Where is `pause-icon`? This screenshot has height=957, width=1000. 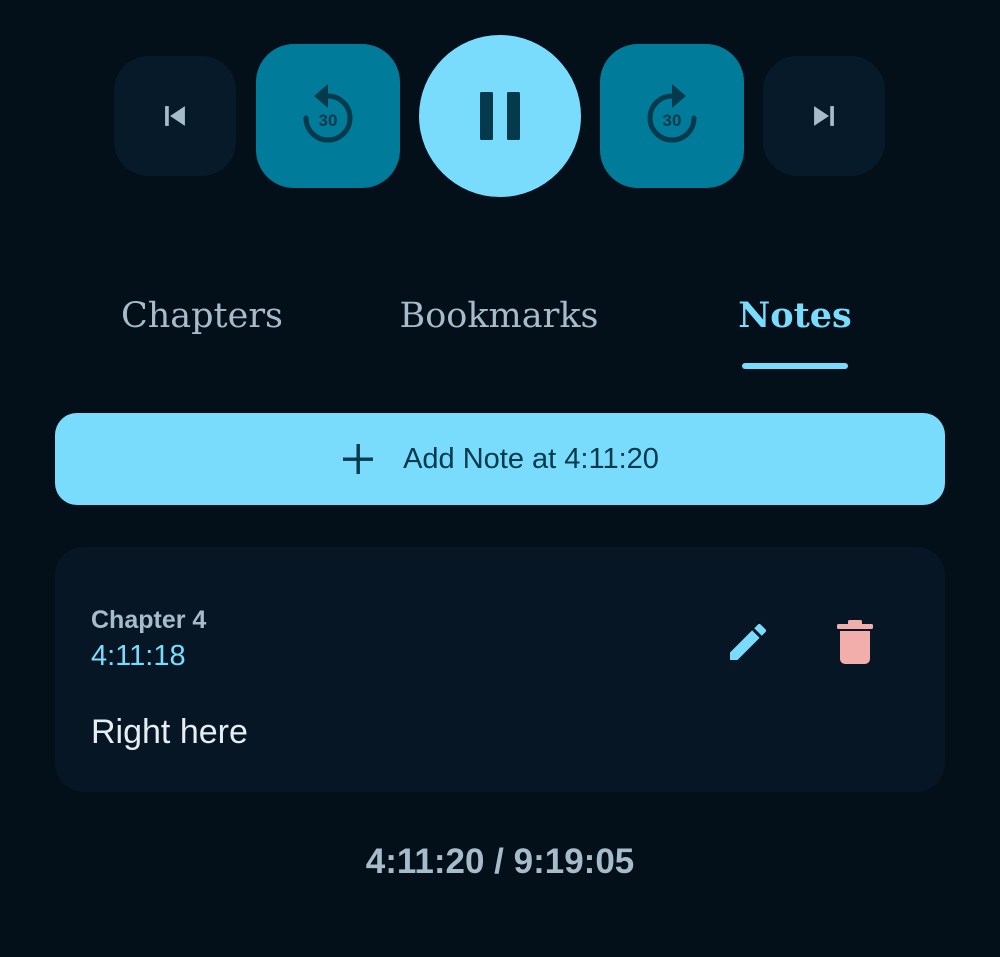
pause-icon is located at coordinates (500, 116).